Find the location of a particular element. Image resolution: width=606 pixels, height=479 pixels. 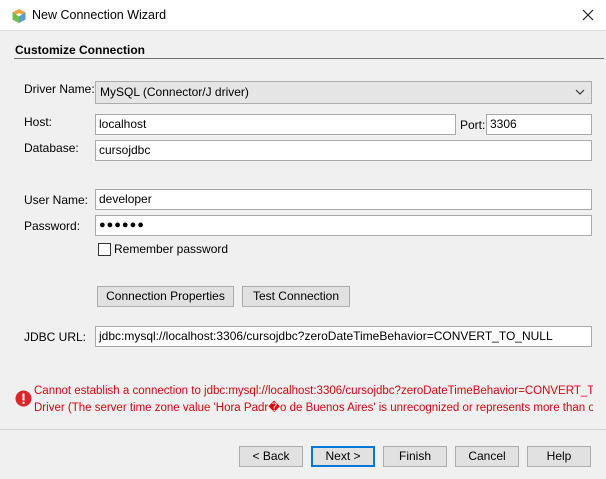

chevron-down-icon is located at coordinates (580, 92).